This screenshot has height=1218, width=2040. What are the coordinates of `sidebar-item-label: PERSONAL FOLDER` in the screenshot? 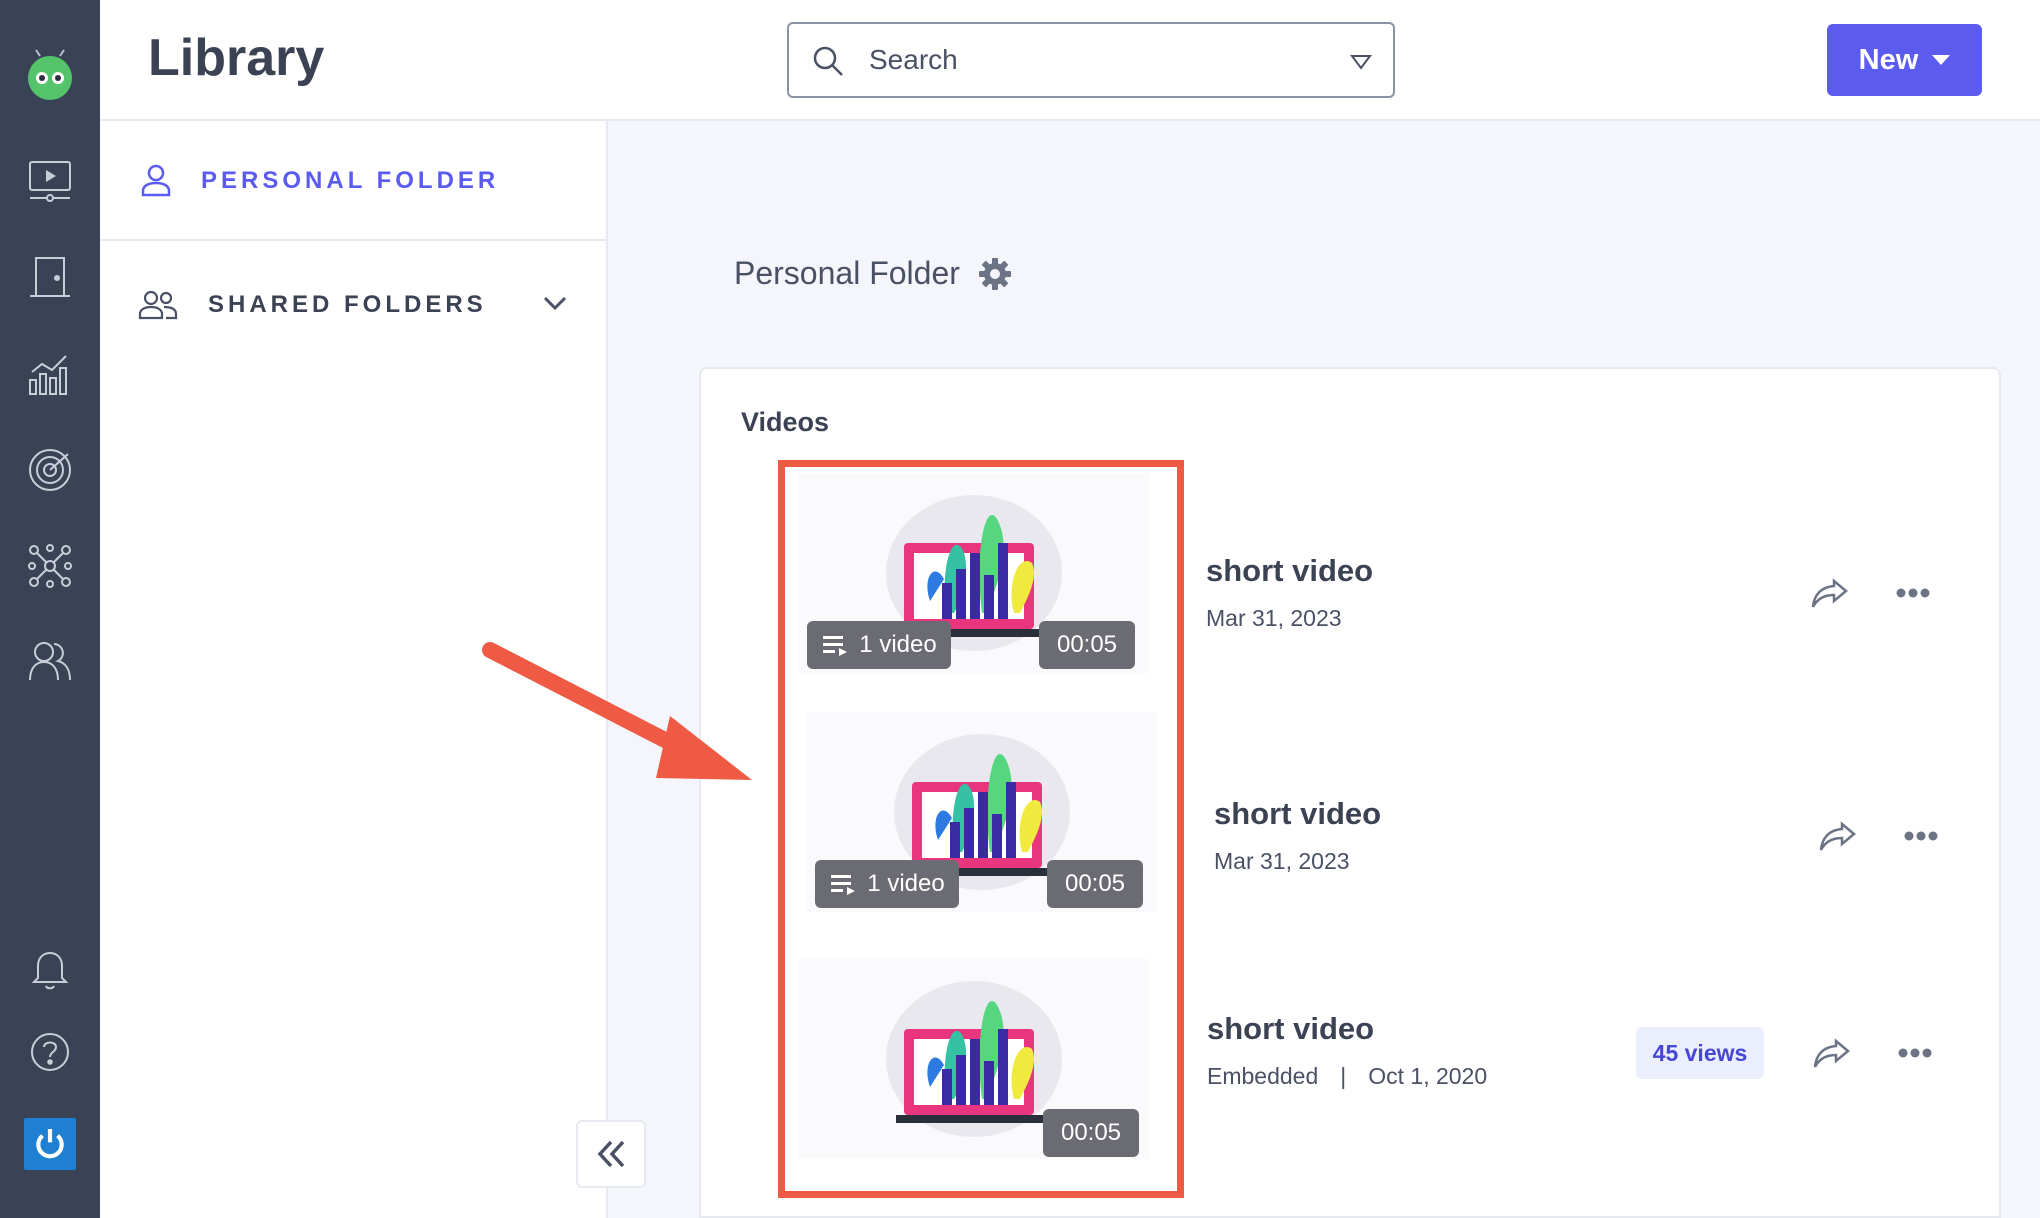 It's located at (350, 180).